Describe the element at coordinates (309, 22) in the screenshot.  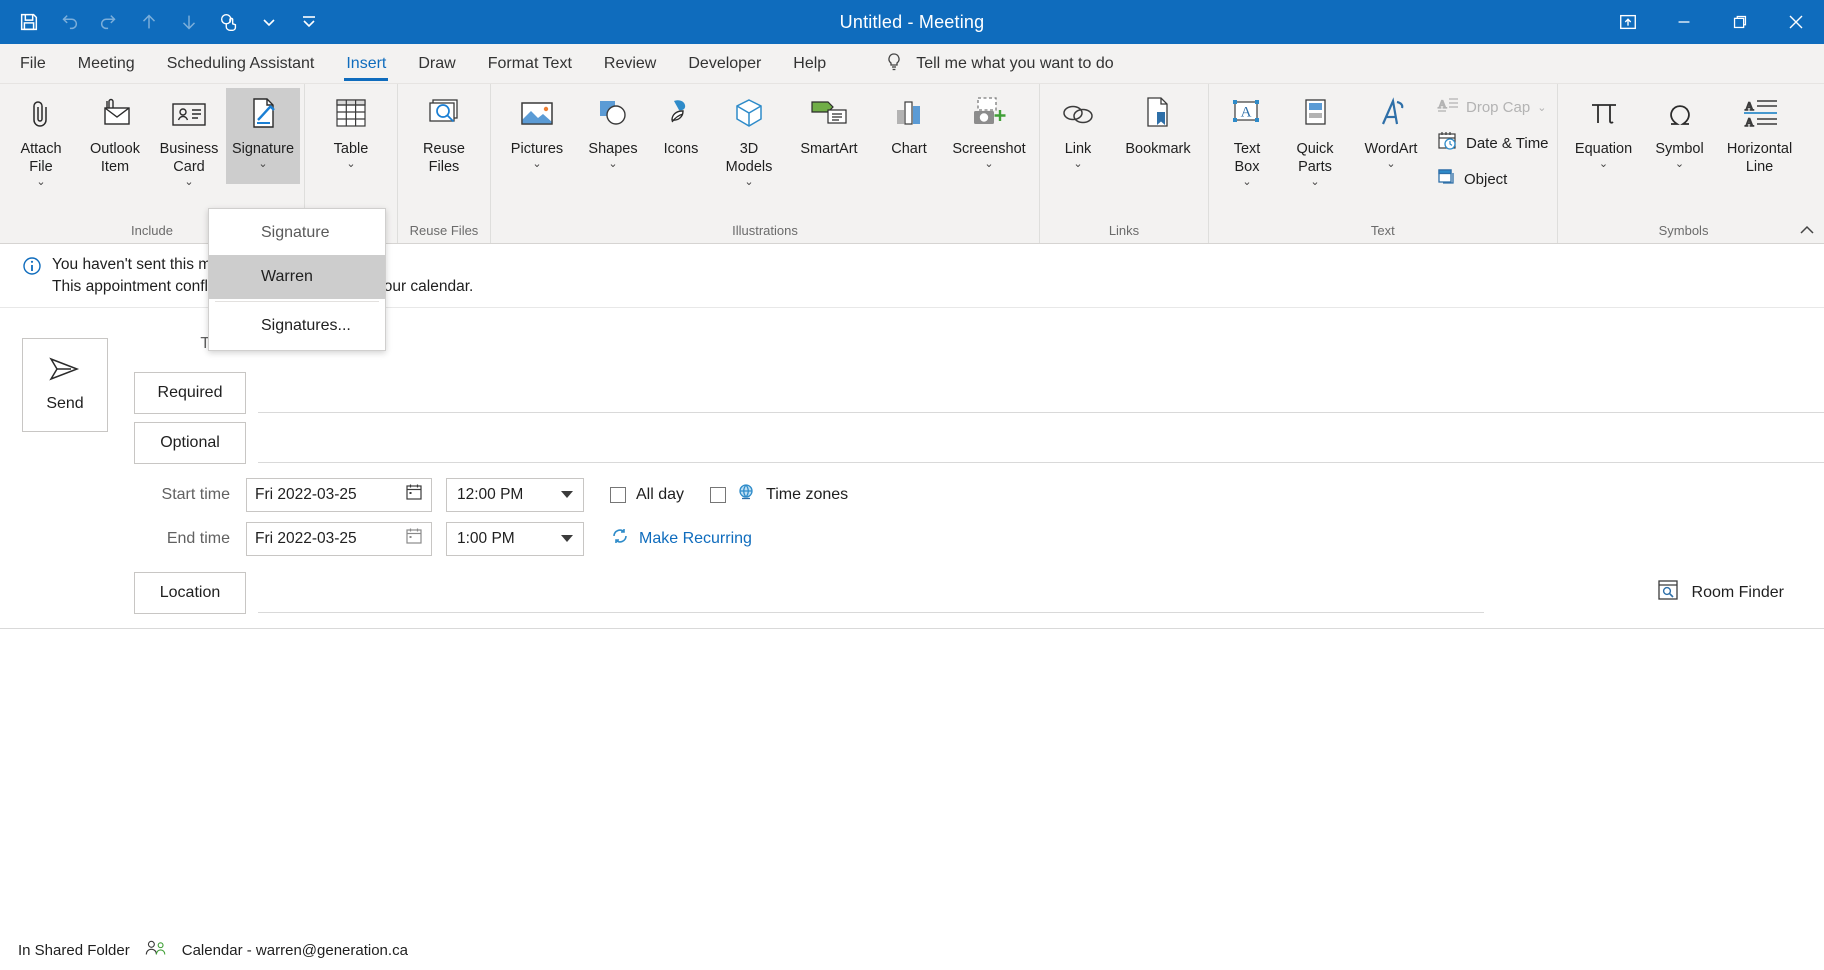
I see `customize-quick-access-icon` at that location.